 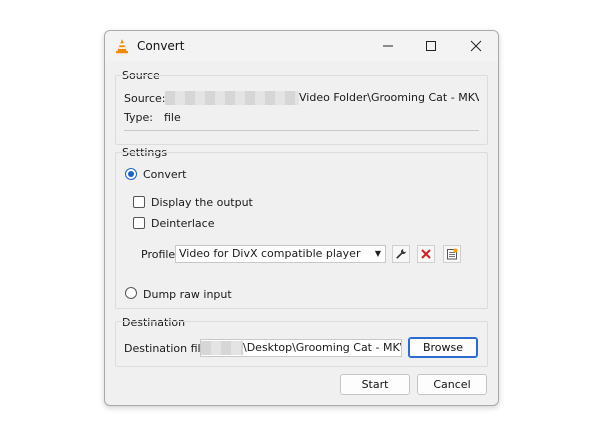 I want to click on close-button, so click(x=476, y=46).